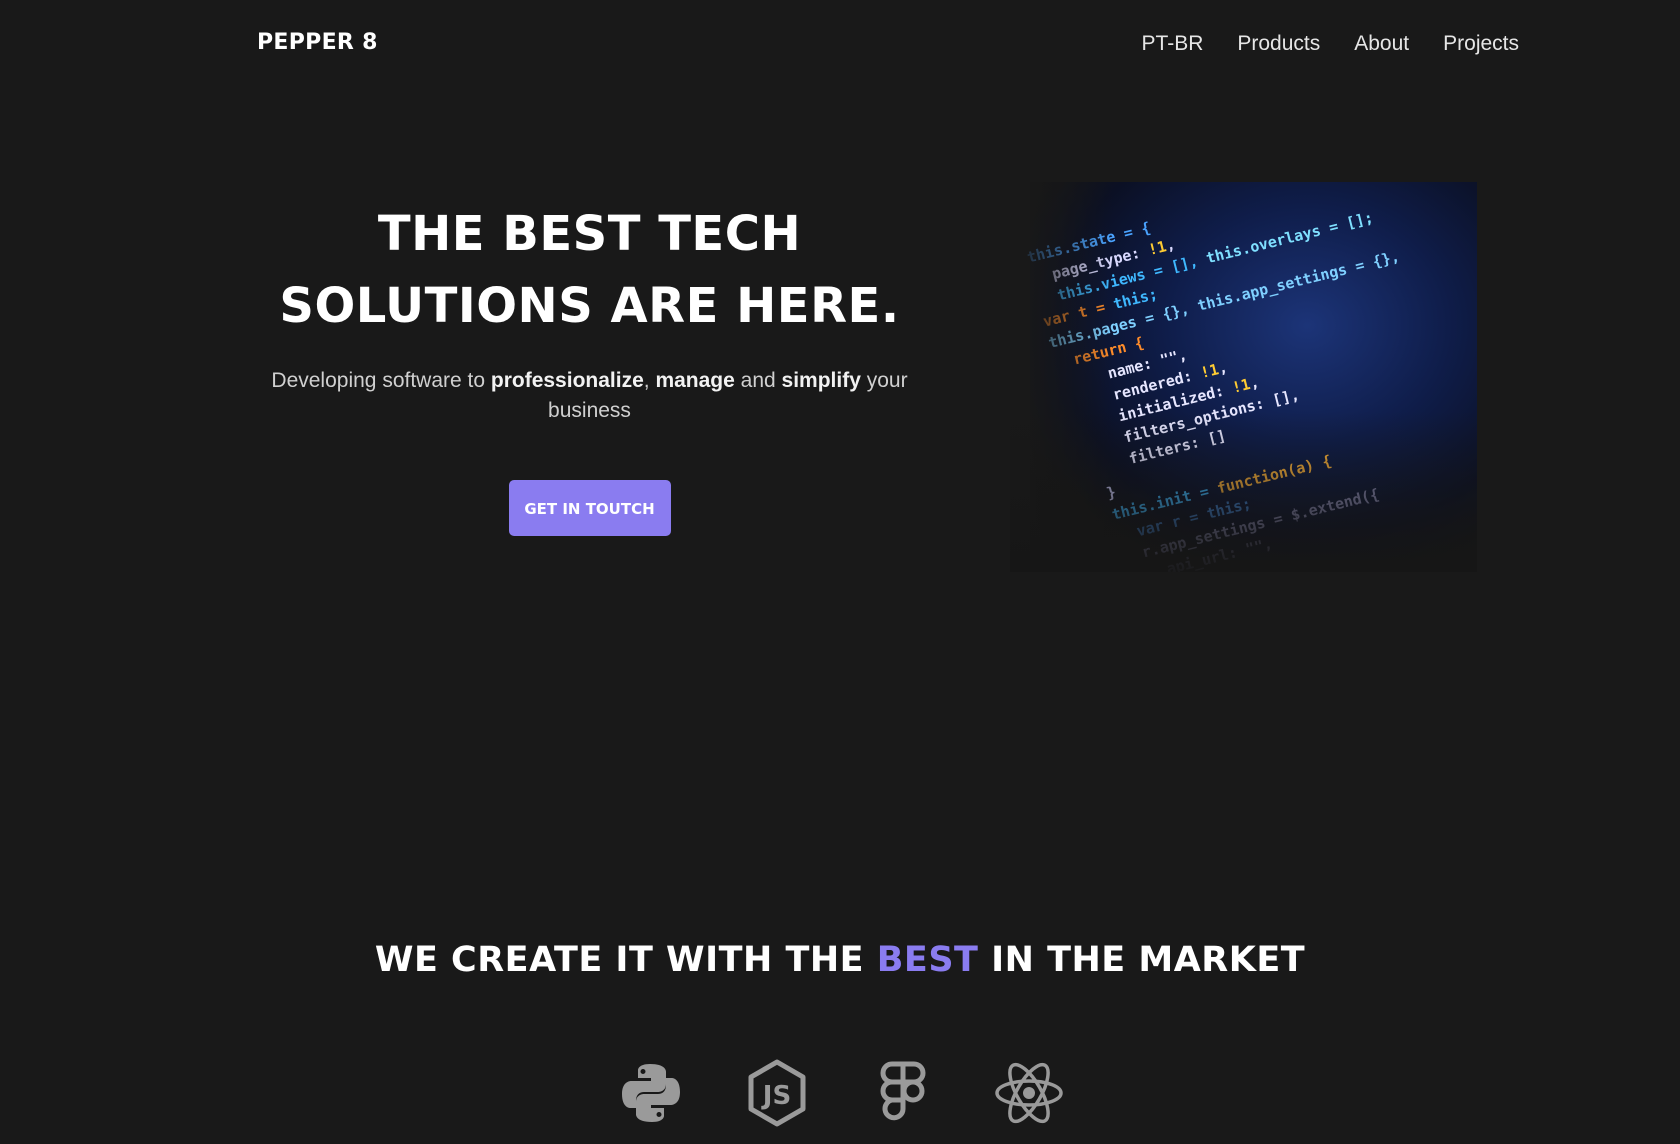 The height and width of the screenshot is (1144, 1680). What do you see at coordinates (1029, 1093) in the screenshot?
I see `react-icon` at bounding box center [1029, 1093].